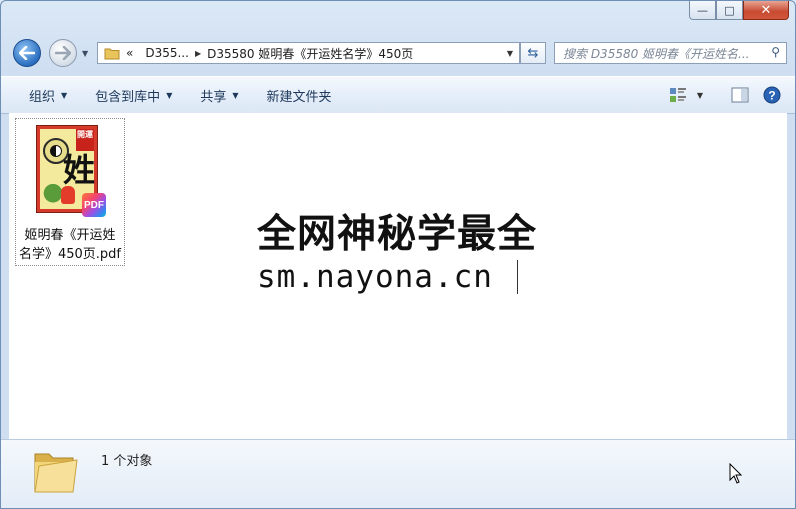 This screenshot has width=796, height=509. Describe the element at coordinates (725, 95) in the screenshot. I see `toolbar-right: ▼ ?` at that location.